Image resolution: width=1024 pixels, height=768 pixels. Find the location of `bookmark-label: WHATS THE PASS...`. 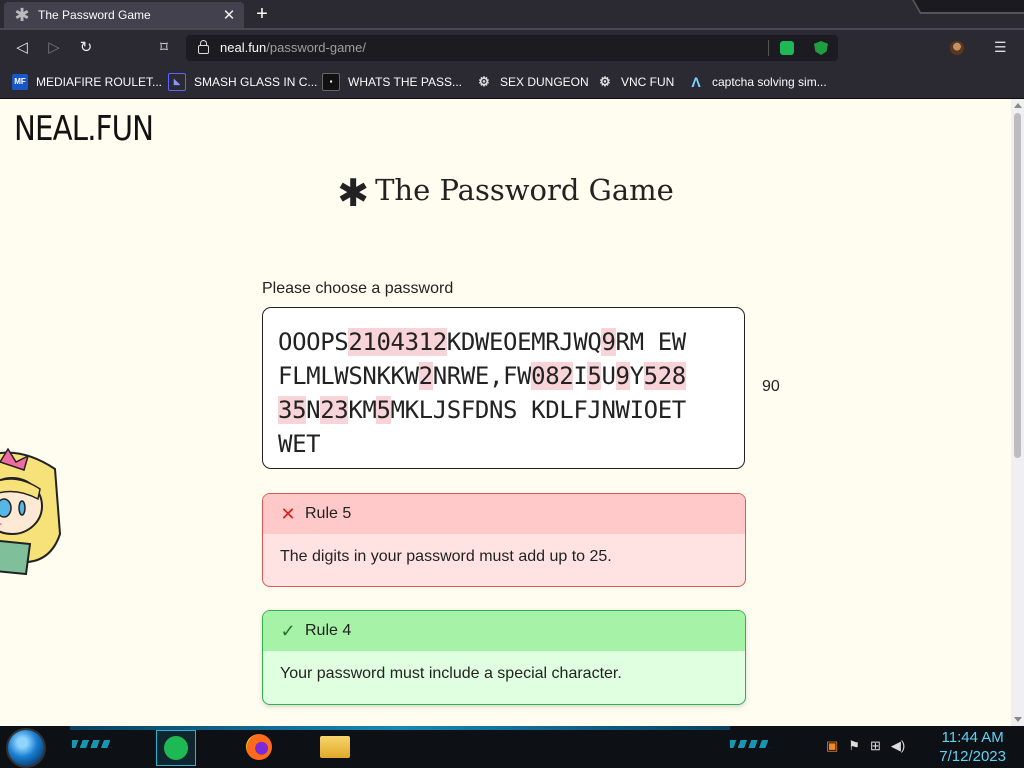

bookmark-label: WHATS THE PASS... is located at coordinates (405, 82).